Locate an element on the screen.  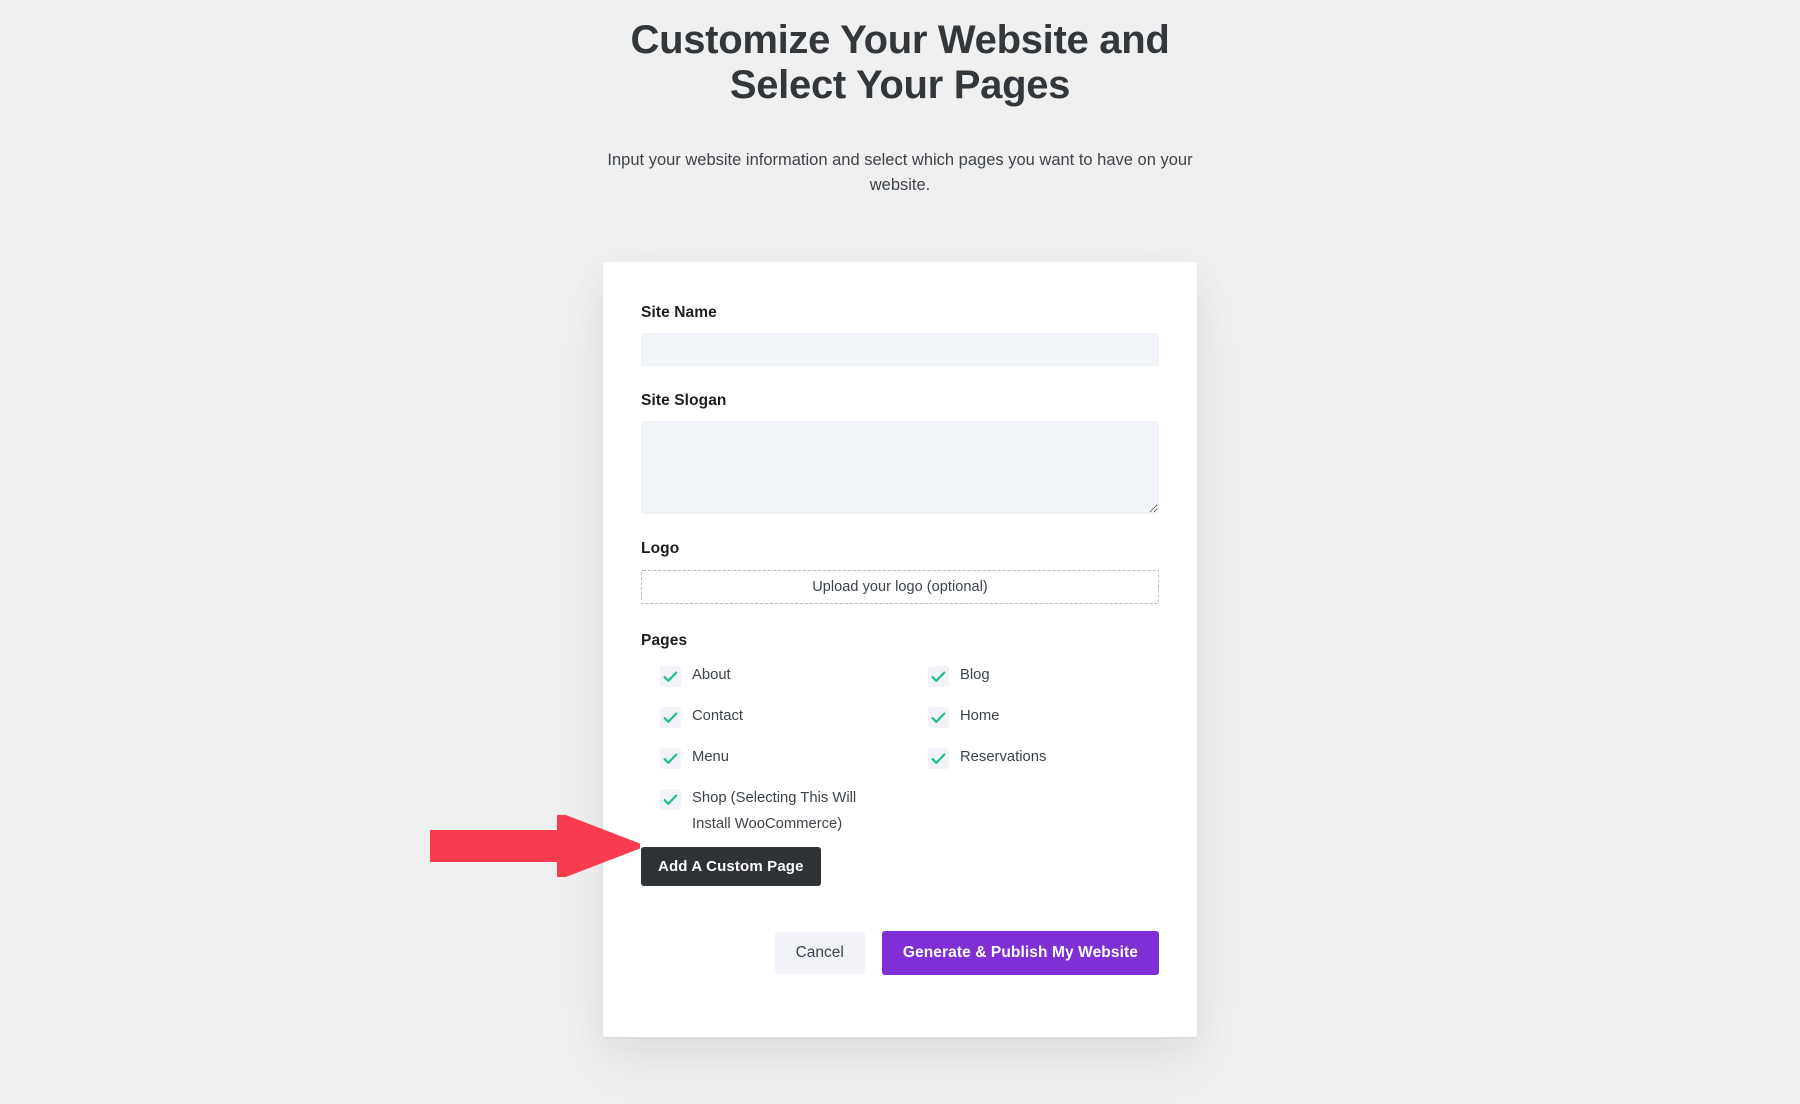
logo-field-group: Logo Upload your logo (optional) is located at coordinates (900, 572).